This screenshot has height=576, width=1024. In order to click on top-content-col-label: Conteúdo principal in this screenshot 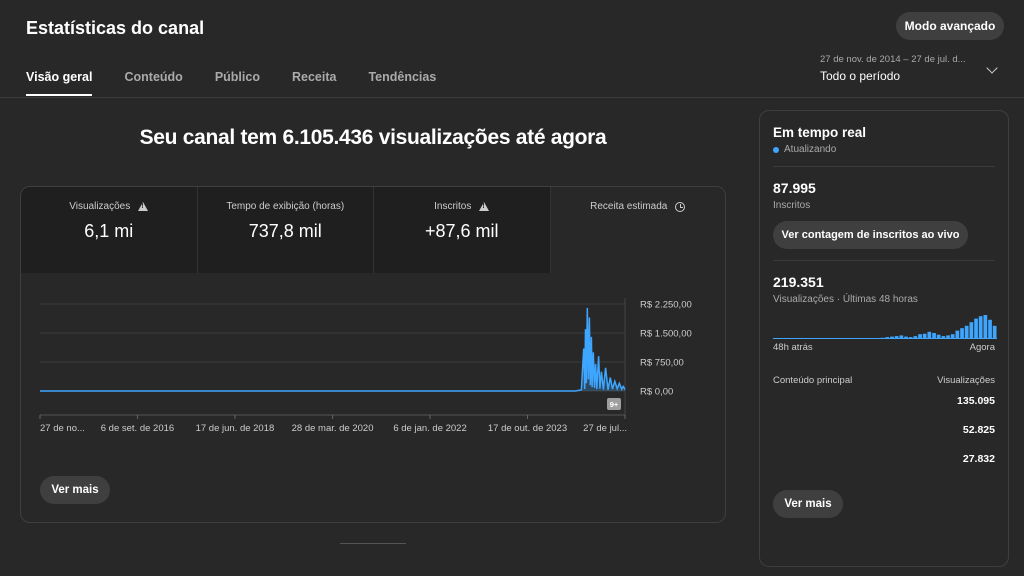, I will do `click(813, 380)`.